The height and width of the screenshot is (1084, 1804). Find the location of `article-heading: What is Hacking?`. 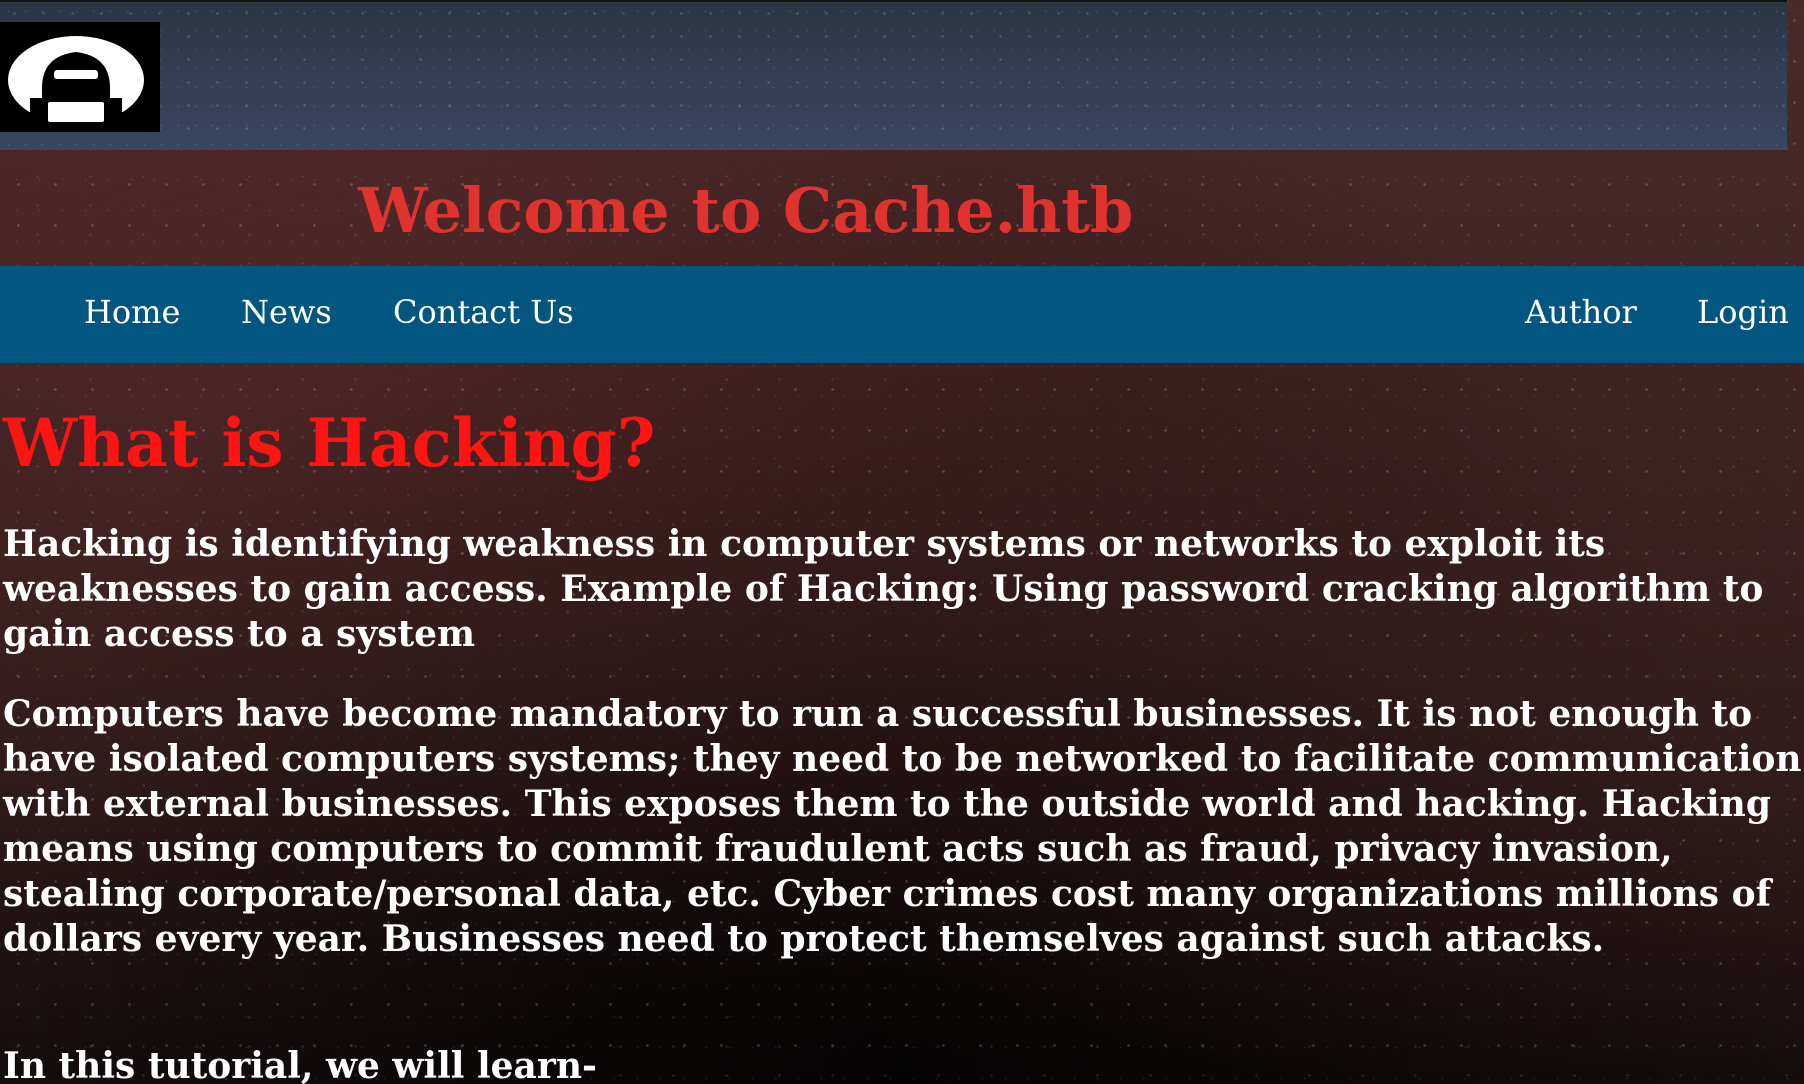

article-heading: What is Hacking? is located at coordinates (329, 443).